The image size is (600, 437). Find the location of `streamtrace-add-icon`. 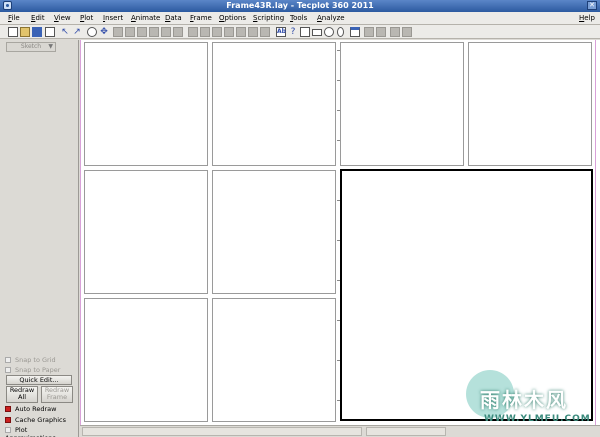

streamtrace-add-icon is located at coordinates (193, 32).